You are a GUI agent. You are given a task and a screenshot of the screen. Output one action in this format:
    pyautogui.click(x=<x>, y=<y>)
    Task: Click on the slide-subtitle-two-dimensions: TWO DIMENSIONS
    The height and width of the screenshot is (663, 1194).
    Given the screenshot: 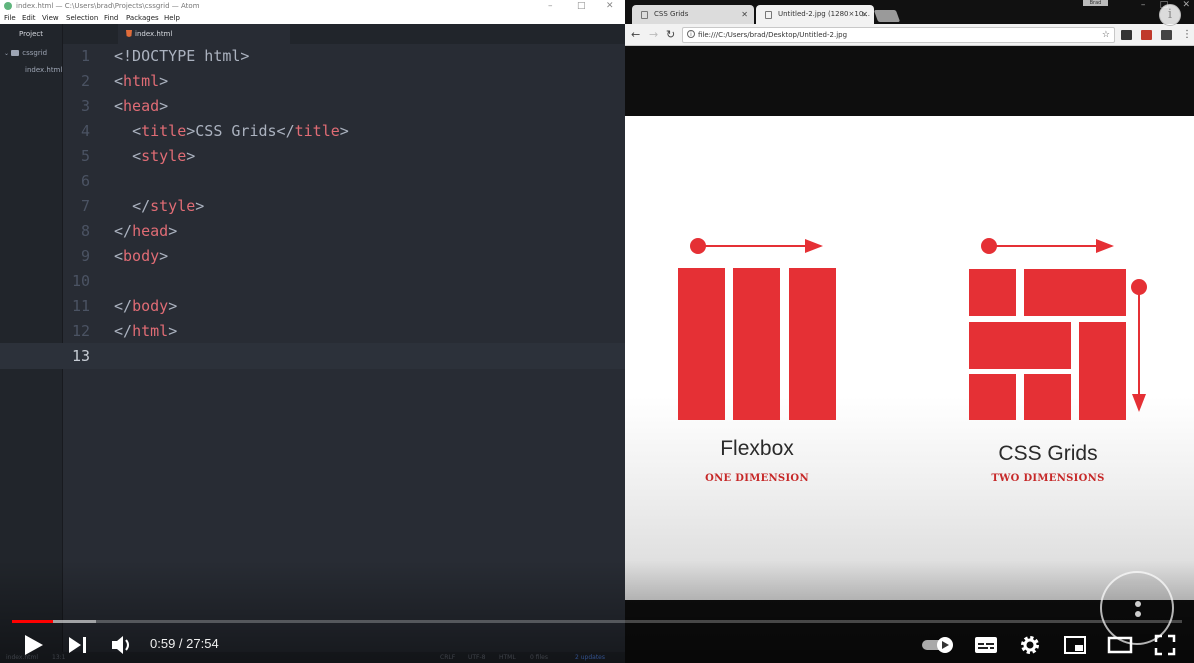 What is the action you would take?
    pyautogui.click(x=1048, y=478)
    